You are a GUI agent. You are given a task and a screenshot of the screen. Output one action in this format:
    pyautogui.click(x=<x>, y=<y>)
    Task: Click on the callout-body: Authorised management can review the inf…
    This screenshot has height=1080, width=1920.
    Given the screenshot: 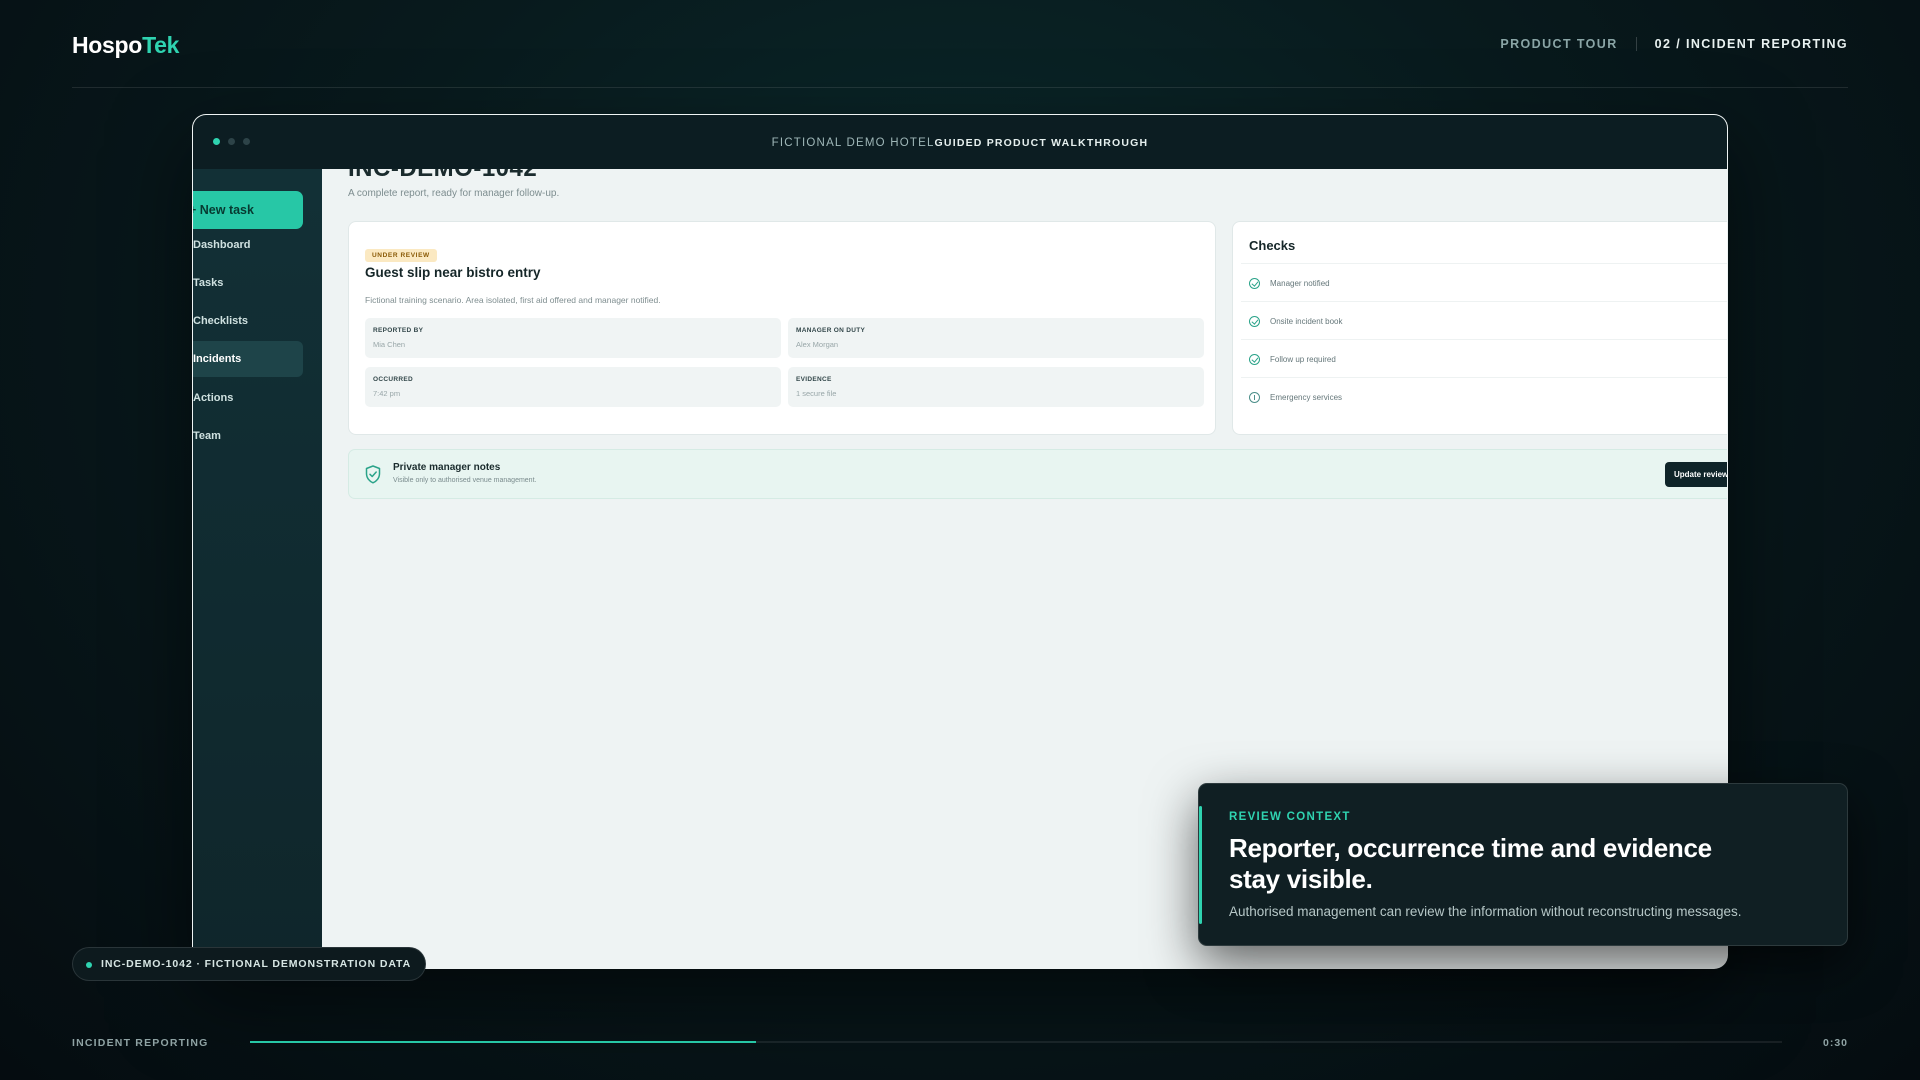 What is the action you would take?
    pyautogui.click(x=1485, y=911)
    